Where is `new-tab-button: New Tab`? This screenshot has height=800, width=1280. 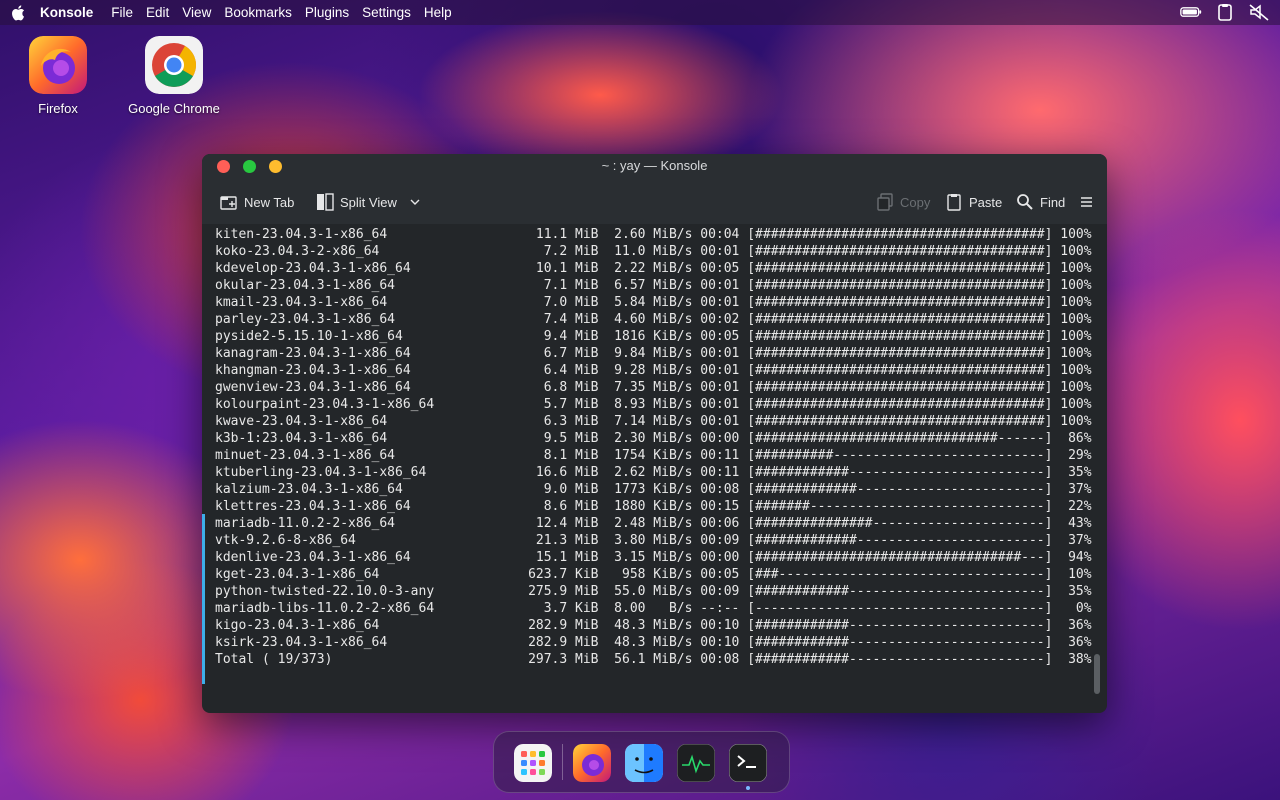
new-tab-button: New Tab is located at coordinates (257, 202).